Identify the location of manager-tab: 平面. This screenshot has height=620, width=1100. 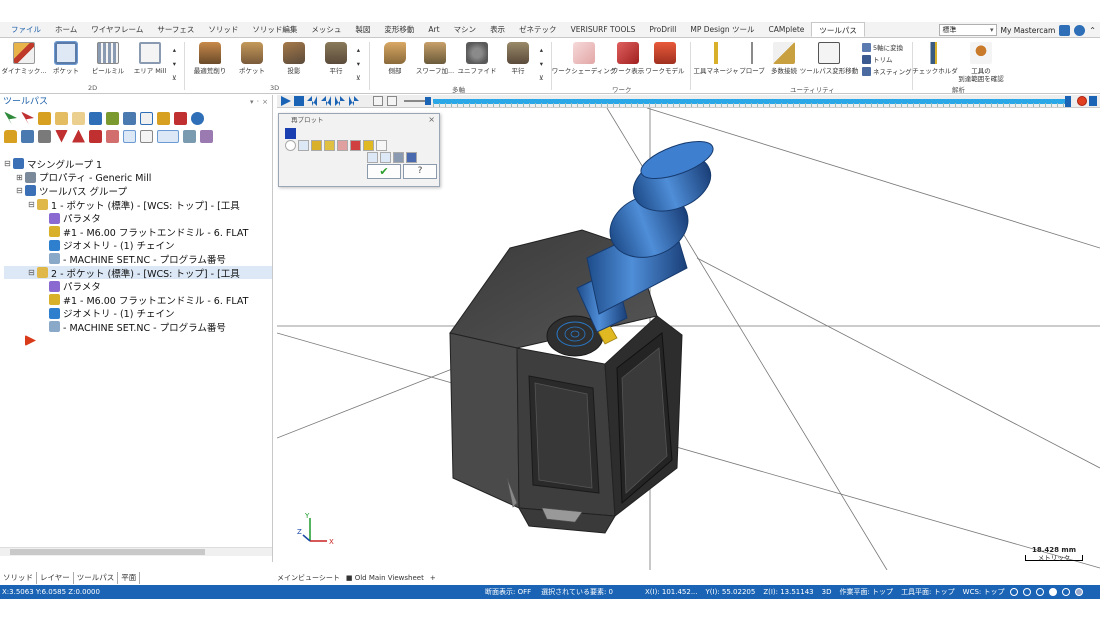
(129, 578).